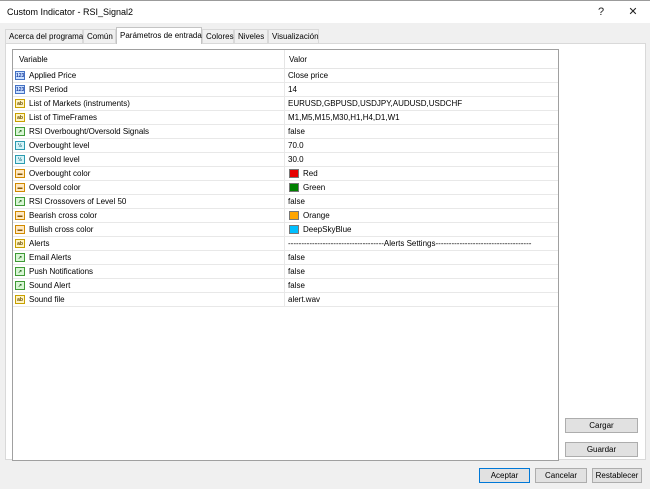 This screenshot has height=489, width=650. I want to click on table-row: 123 Applied Price Close price, so click(285, 76).